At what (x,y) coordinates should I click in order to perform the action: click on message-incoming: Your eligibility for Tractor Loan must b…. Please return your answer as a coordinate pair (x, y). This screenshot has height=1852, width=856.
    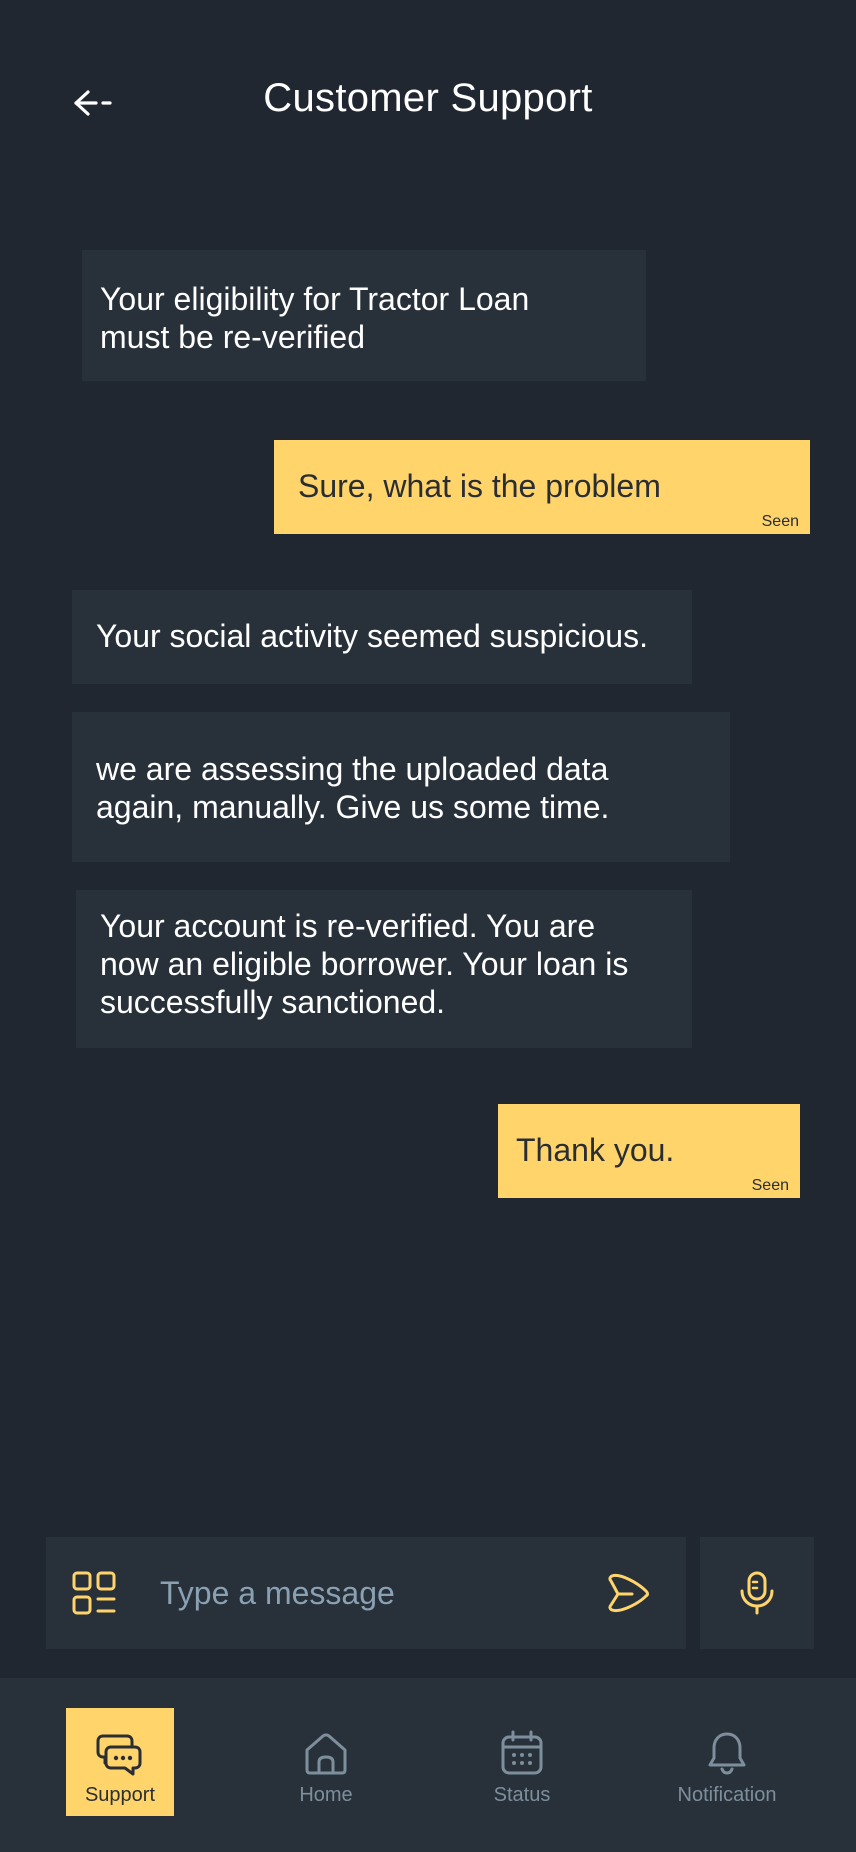
    Looking at the image, I should click on (364, 315).